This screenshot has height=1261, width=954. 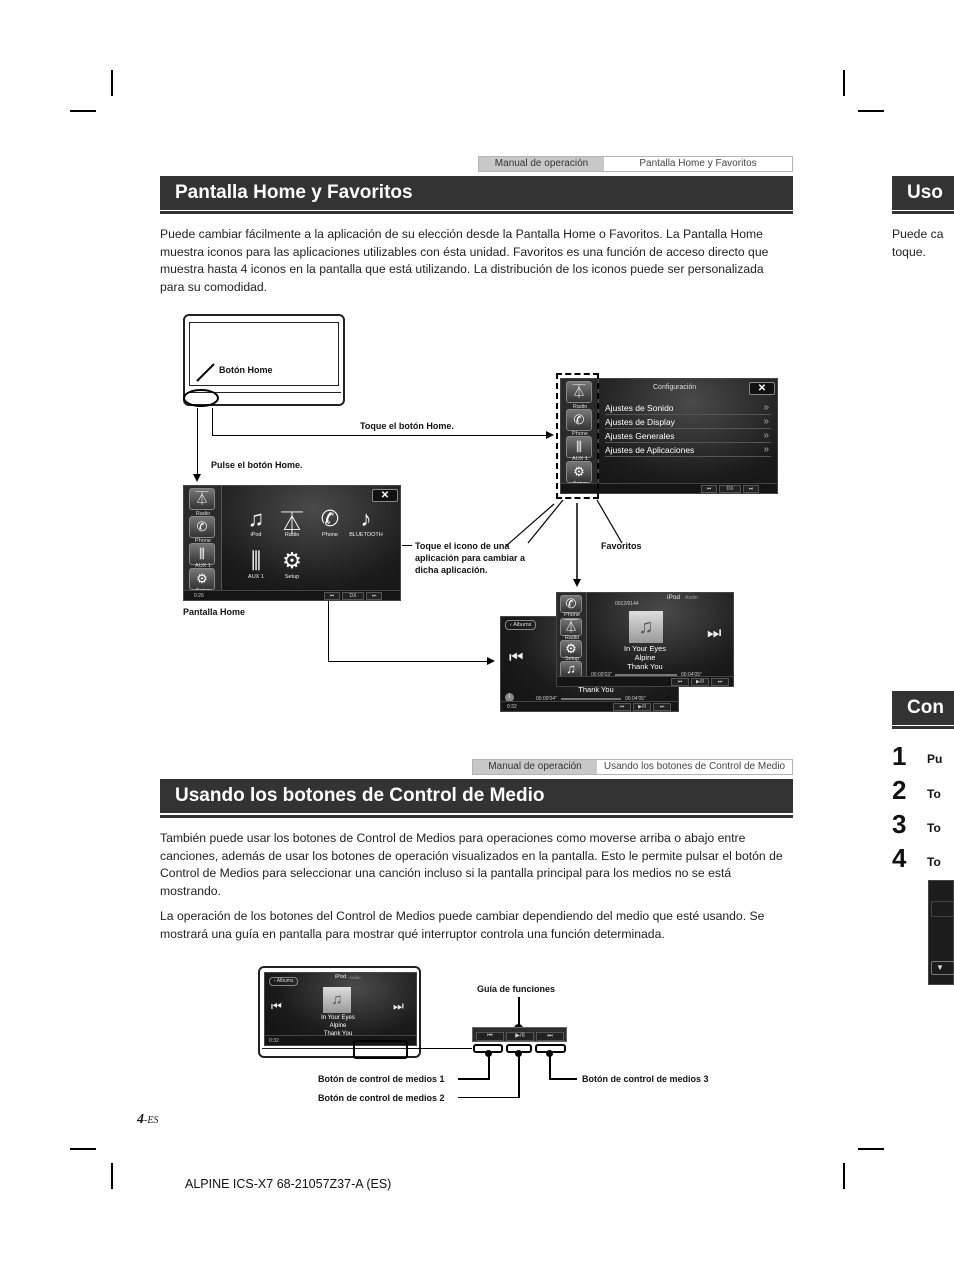 What do you see at coordinates (380, 1049) in the screenshot?
I see `media-control-highlight` at bounding box center [380, 1049].